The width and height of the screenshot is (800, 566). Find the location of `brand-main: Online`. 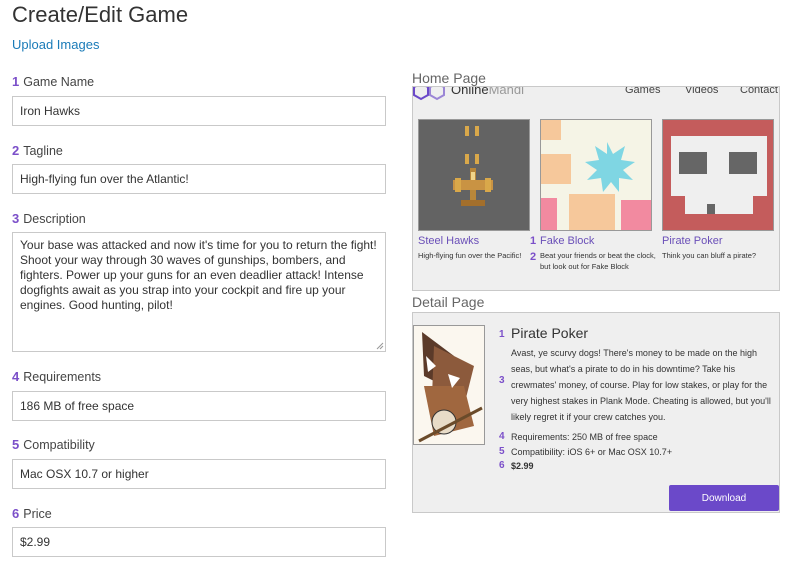

brand-main: Online is located at coordinates (470, 91).